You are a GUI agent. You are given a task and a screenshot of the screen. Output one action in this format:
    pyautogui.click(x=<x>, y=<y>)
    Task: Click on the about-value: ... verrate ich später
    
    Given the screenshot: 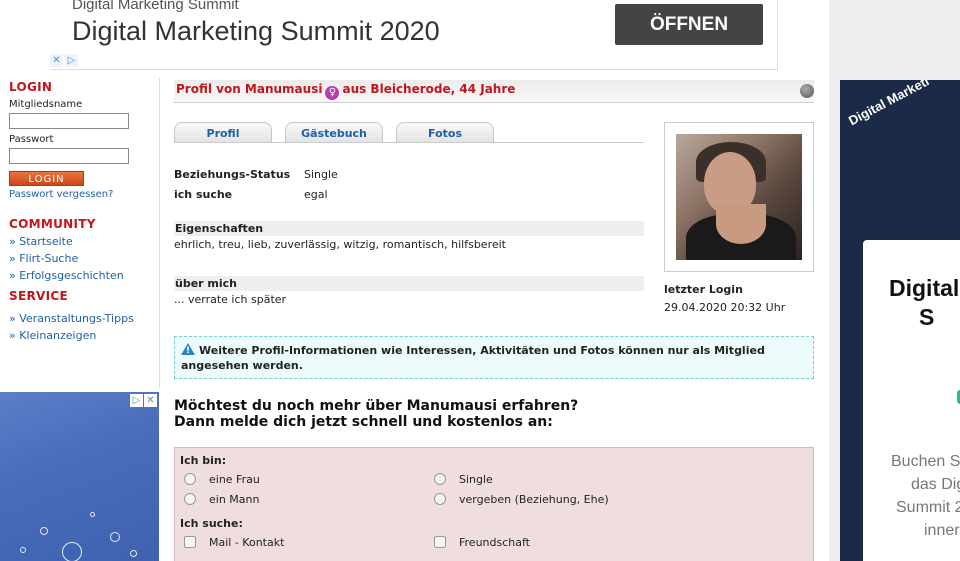 What is the action you would take?
    pyautogui.click(x=230, y=299)
    